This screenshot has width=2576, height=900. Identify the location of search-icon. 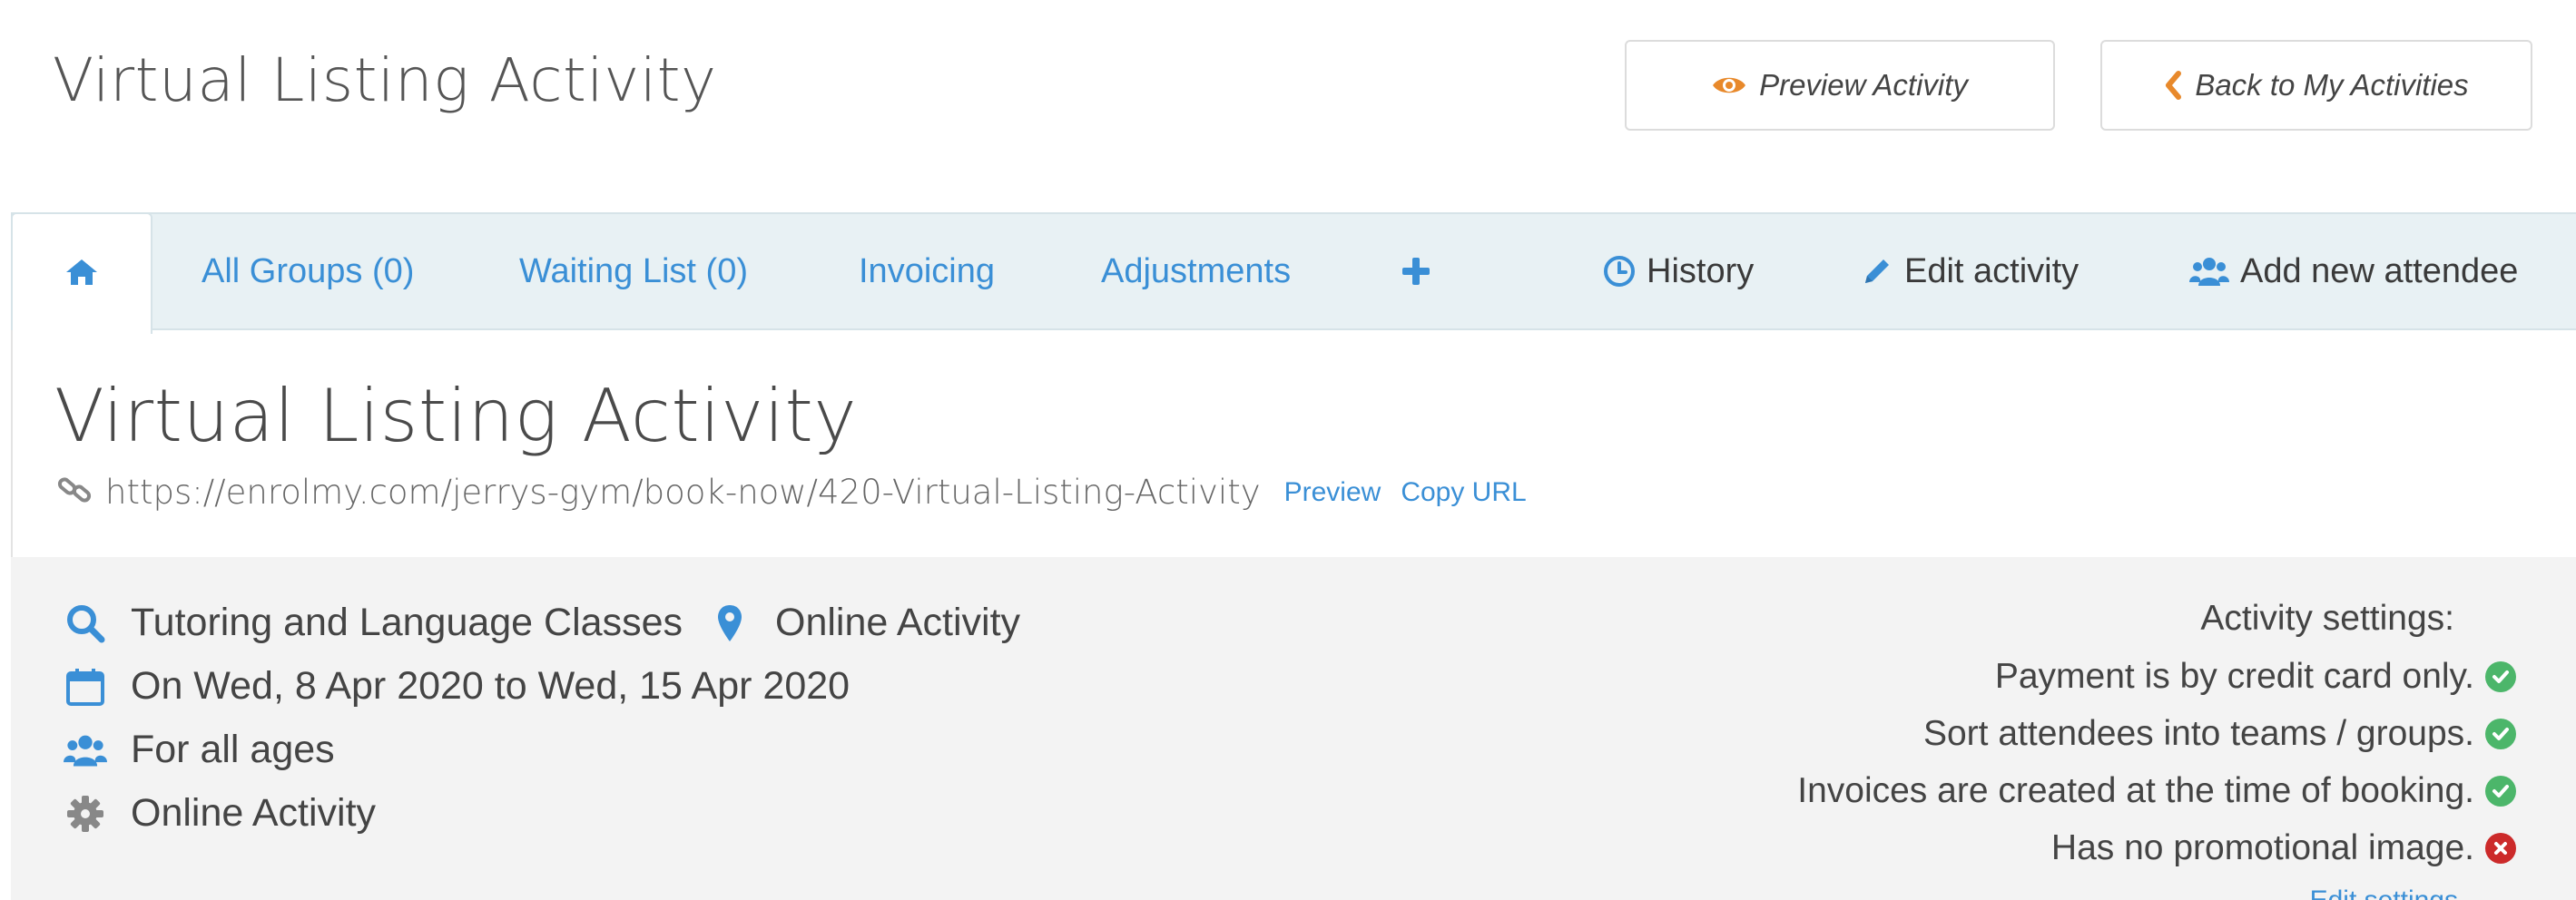
(85, 623).